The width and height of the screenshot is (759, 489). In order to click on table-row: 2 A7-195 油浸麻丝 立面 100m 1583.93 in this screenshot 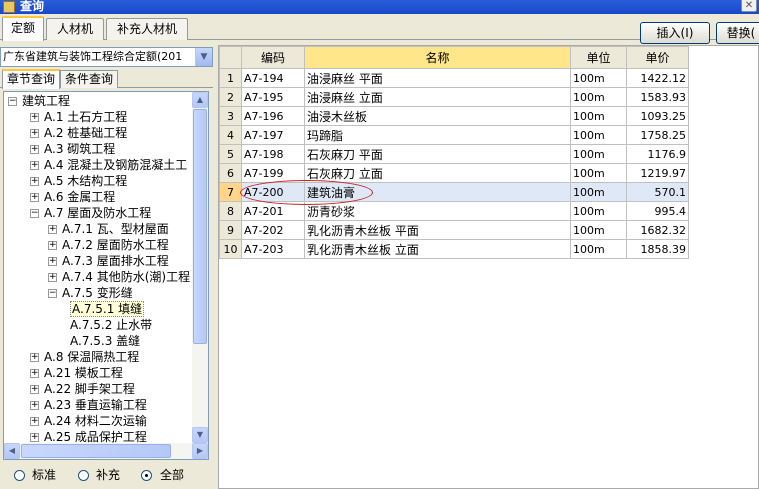, I will do `click(454, 97)`.